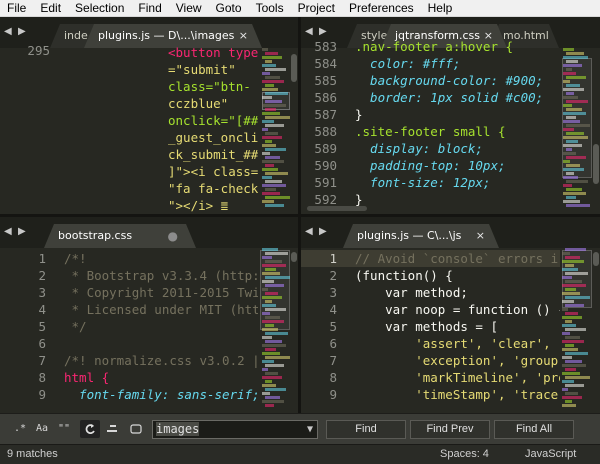 This screenshot has width=600, height=464. I want to click on case-sensitive-toggle: Aa, so click(42, 429).